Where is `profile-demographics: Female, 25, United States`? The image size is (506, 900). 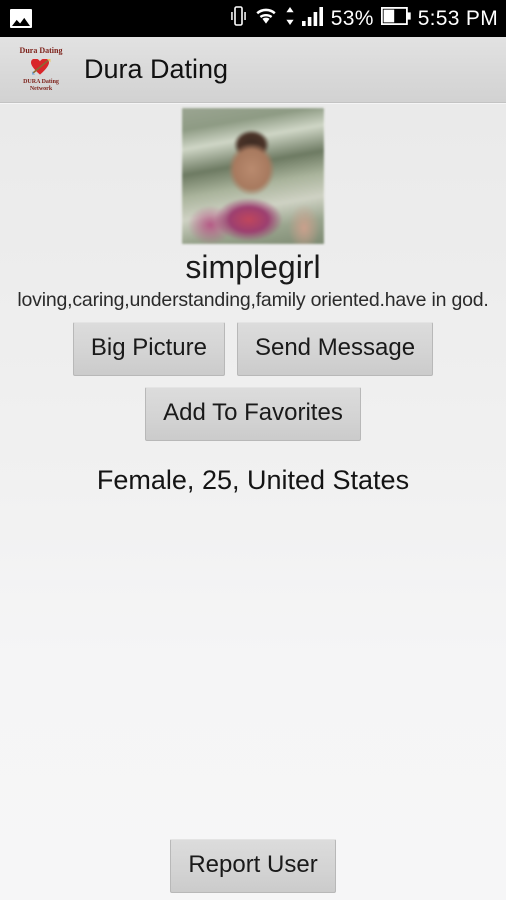 profile-demographics: Female, 25, United States is located at coordinates (253, 480).